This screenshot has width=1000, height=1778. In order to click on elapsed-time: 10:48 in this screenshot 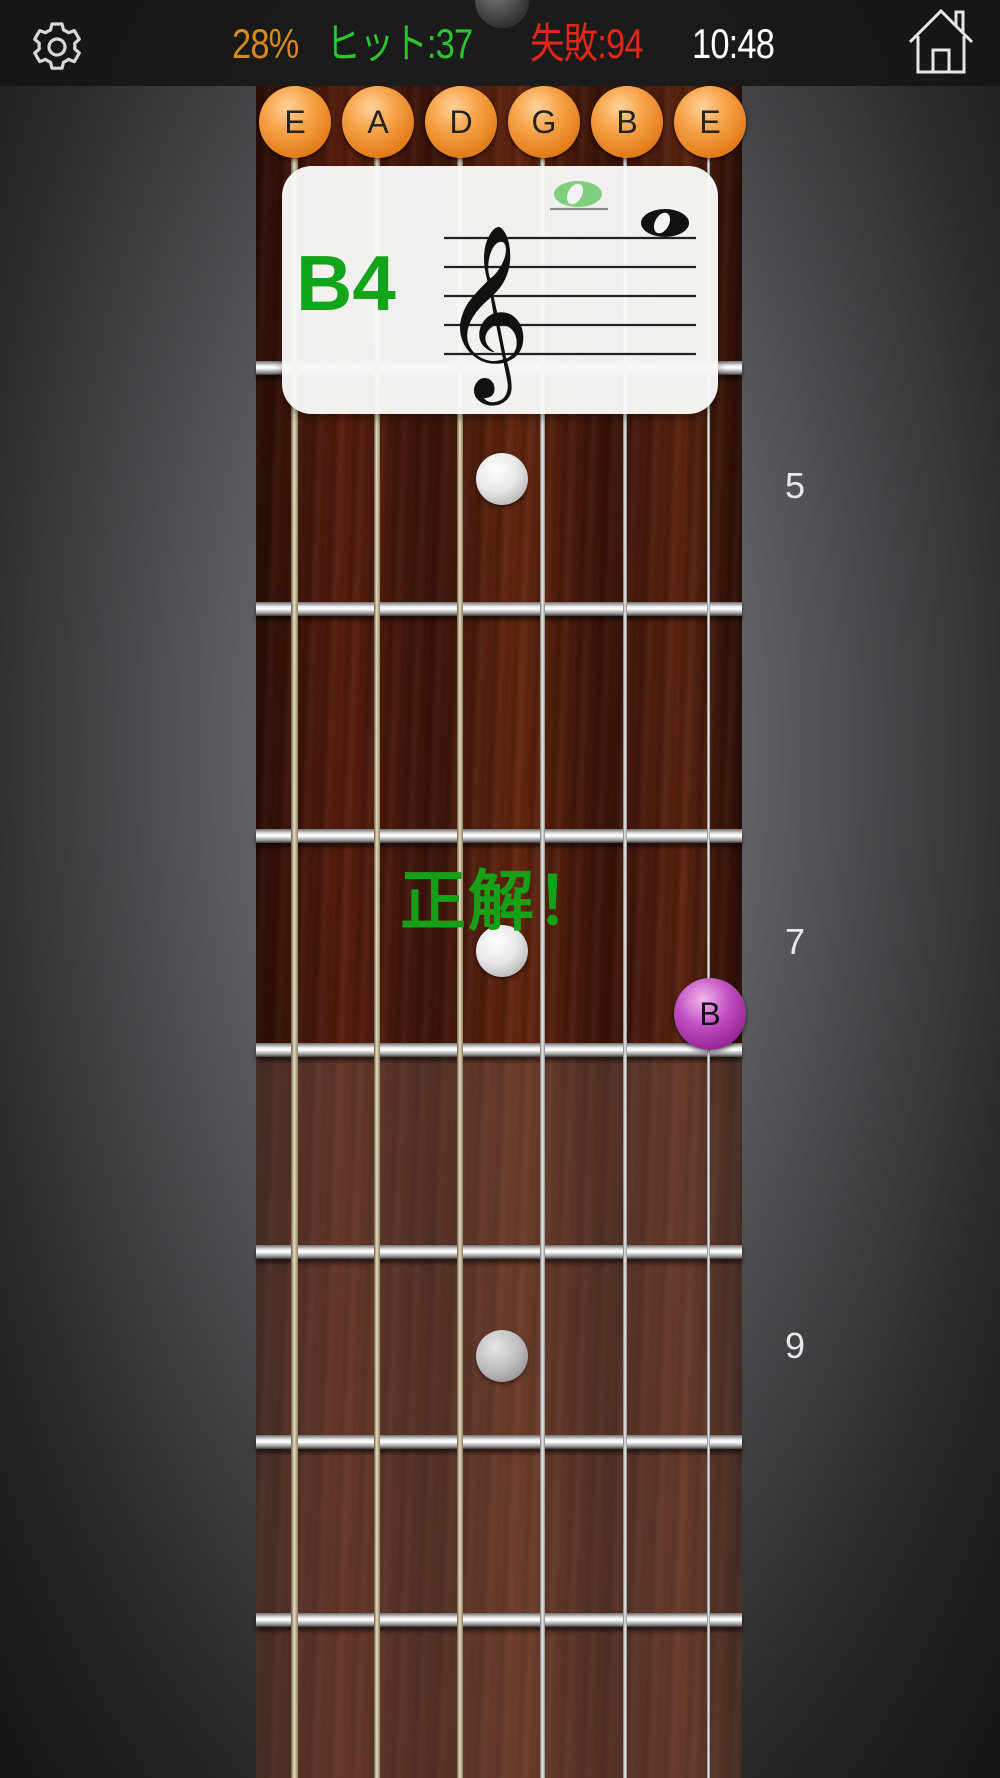, I will do `click(733, 43)`.